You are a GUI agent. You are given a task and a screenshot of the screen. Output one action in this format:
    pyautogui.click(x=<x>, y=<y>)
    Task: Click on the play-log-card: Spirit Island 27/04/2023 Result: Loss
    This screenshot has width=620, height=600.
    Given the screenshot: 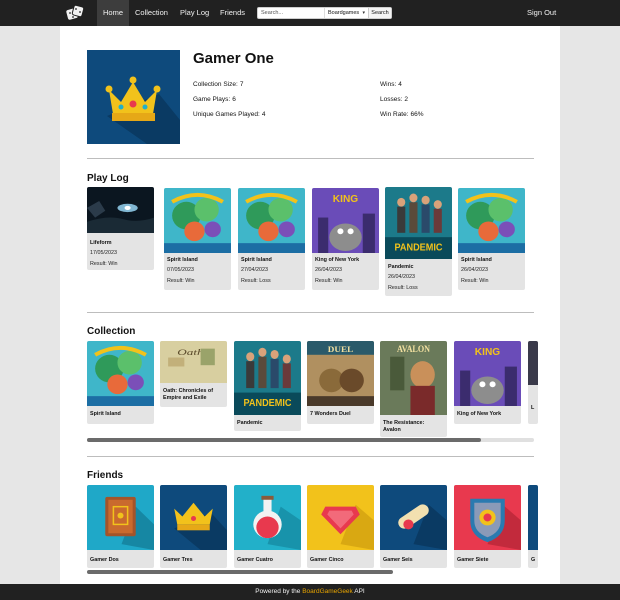 What is the action you would take?
    pyautogui.click(x=271, y=239)
    